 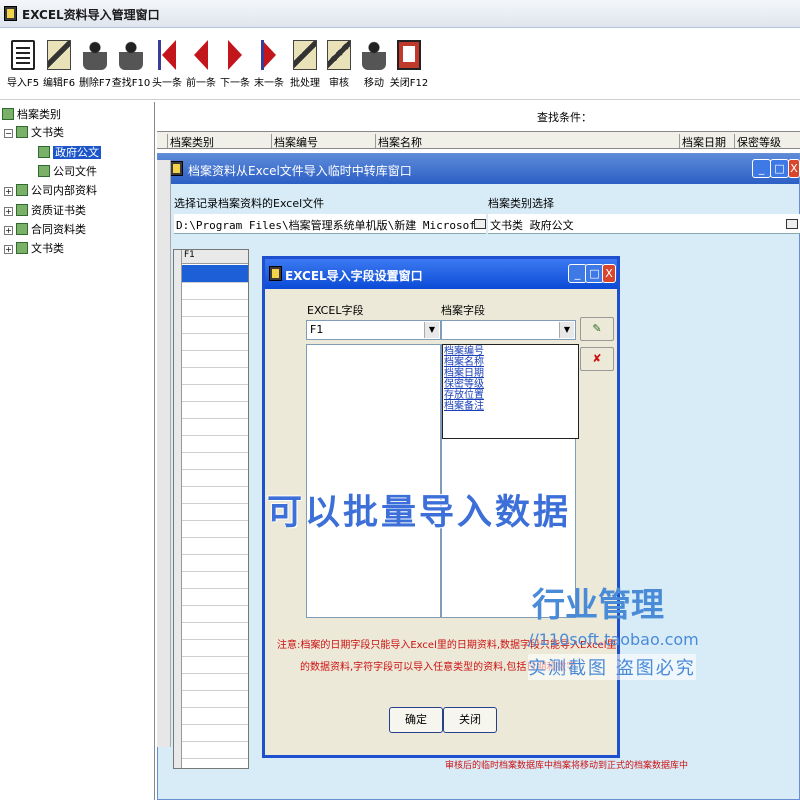 What do you see at coordinates (564, 117) in the screenshot?
I see `search-label: 查找条件：` at bounding box center [564, 117].